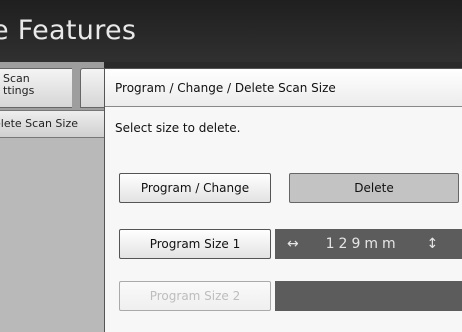  Describe the element at coordinates (195, 296) in the screenshot. I see `program-size-2-button: Program Size 2` at that location.